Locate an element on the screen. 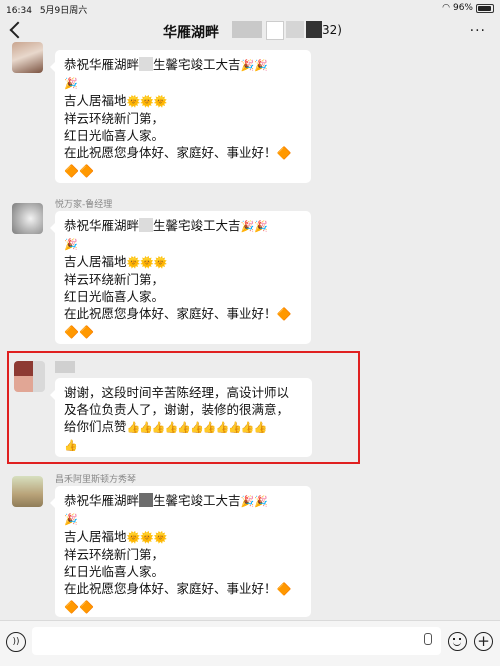 The image size is (500, 666). member-count: 32) is located at coordinates (332, 30).